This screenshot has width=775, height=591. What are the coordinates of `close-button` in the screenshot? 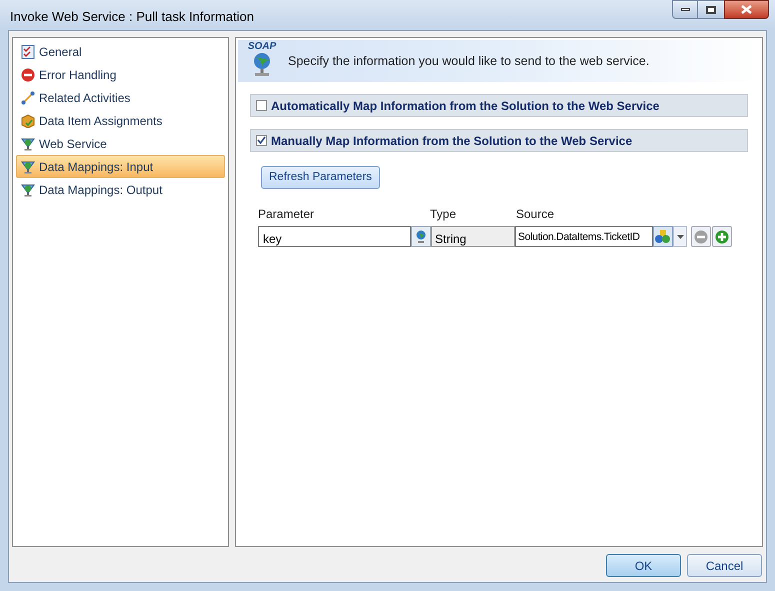 It's located at (746, 9).